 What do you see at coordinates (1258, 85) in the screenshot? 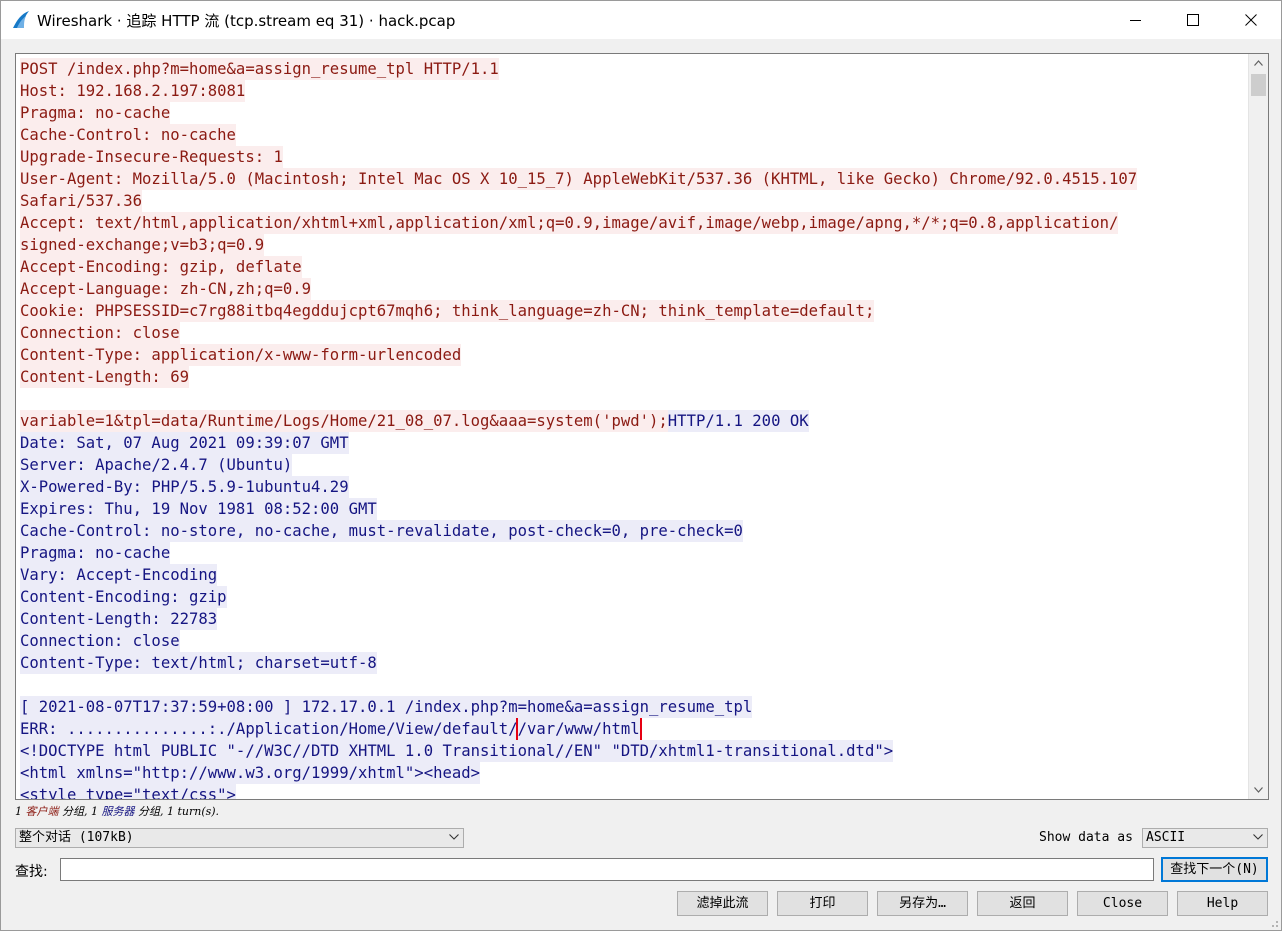
I see `scrollbar-thumb` at bounding box center [1258, 85].